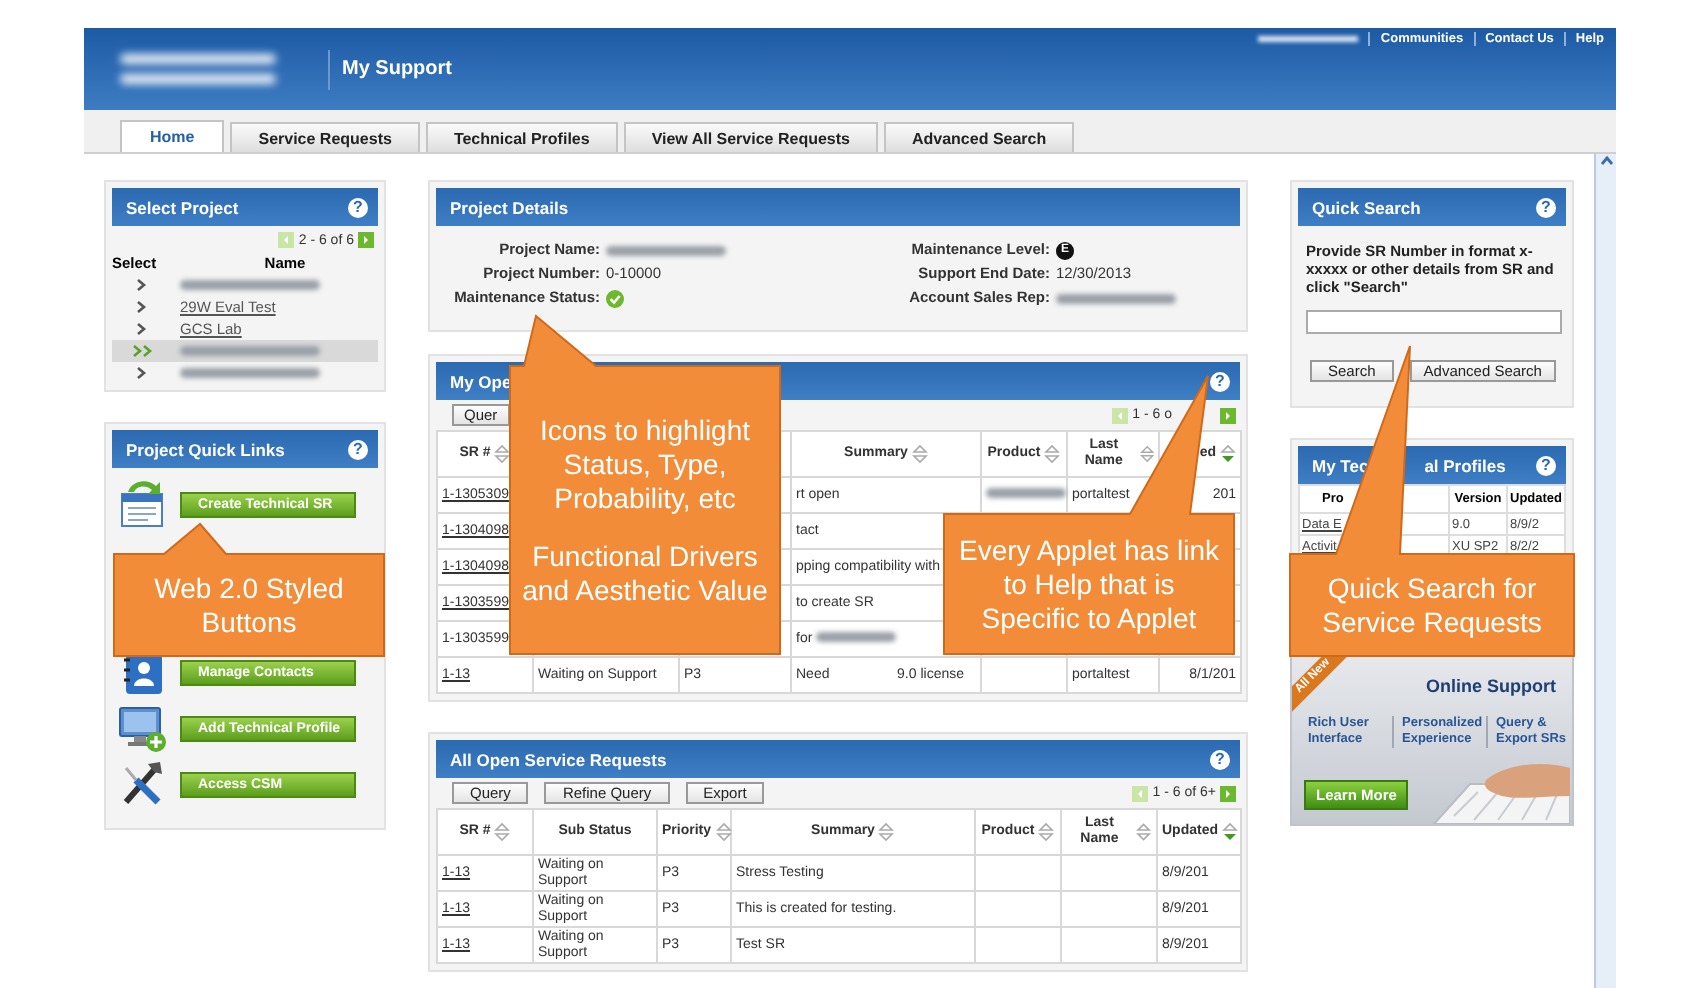  I want to click on panel-title: Quick Search, so click(1366, 207).